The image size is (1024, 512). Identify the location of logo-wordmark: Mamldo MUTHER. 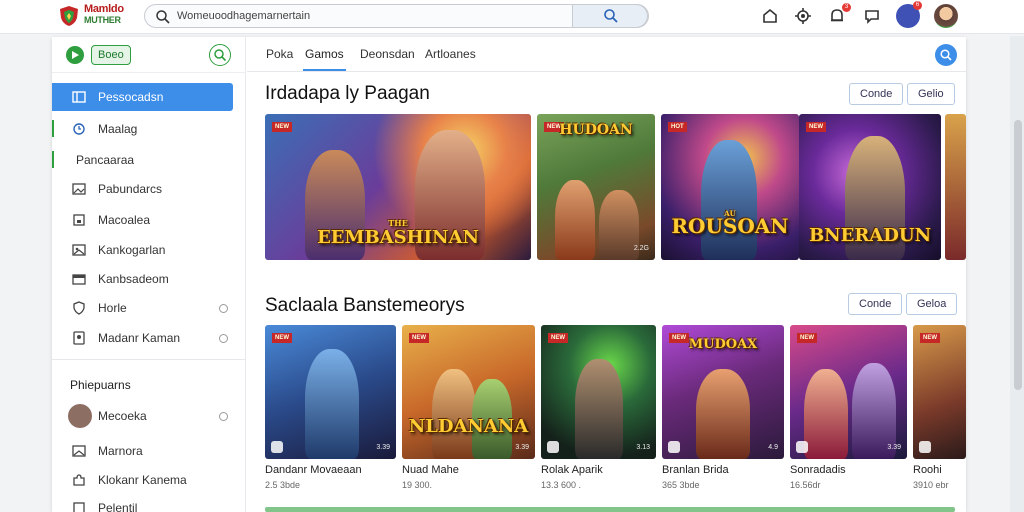
(104, 15).